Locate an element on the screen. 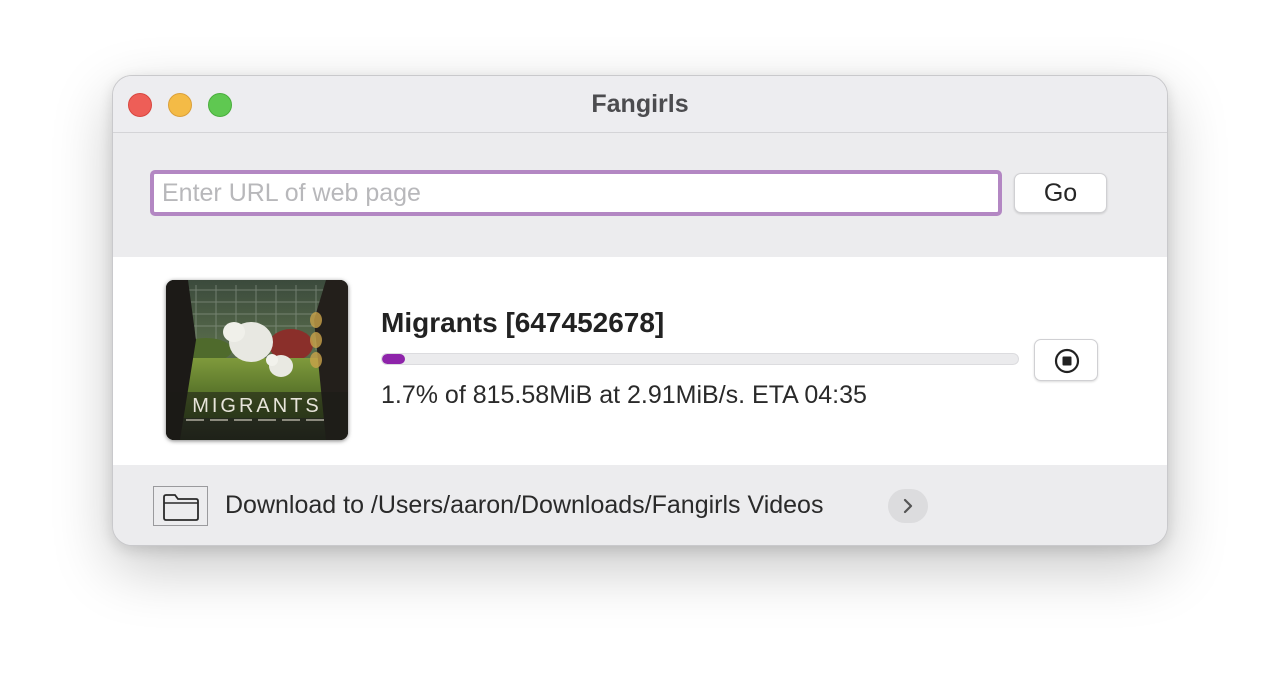 The image size is (1280, 694). chevron-right-icon is located at coordinates (908, 506).